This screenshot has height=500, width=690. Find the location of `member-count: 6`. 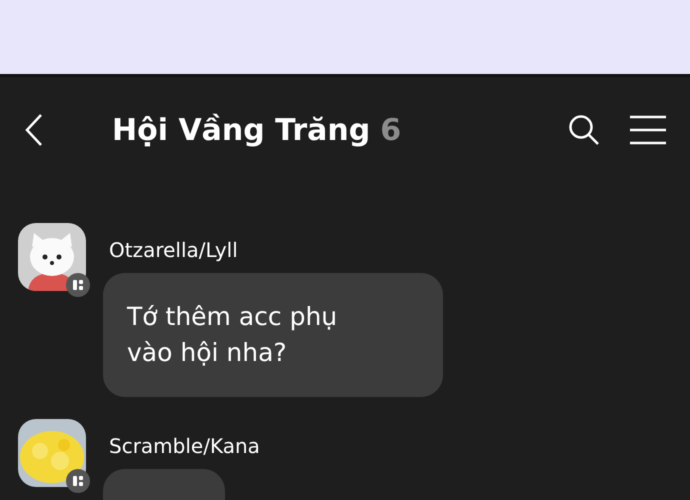

member-count: 6 is located at coordinates (391, 131).